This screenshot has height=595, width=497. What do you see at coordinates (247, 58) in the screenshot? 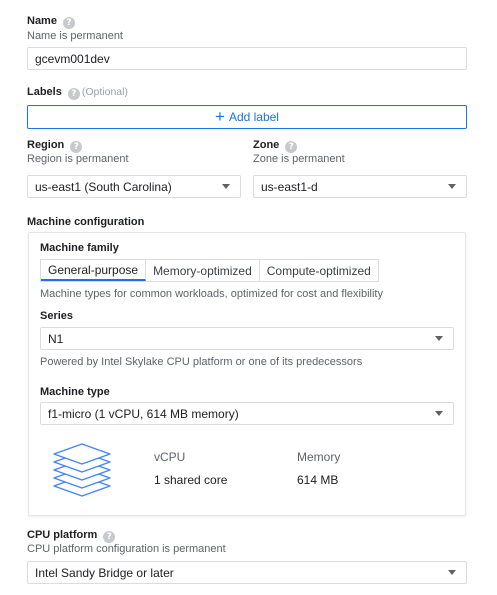
I see `name-input: gcevm001dev` at bounding box center [247, 58].